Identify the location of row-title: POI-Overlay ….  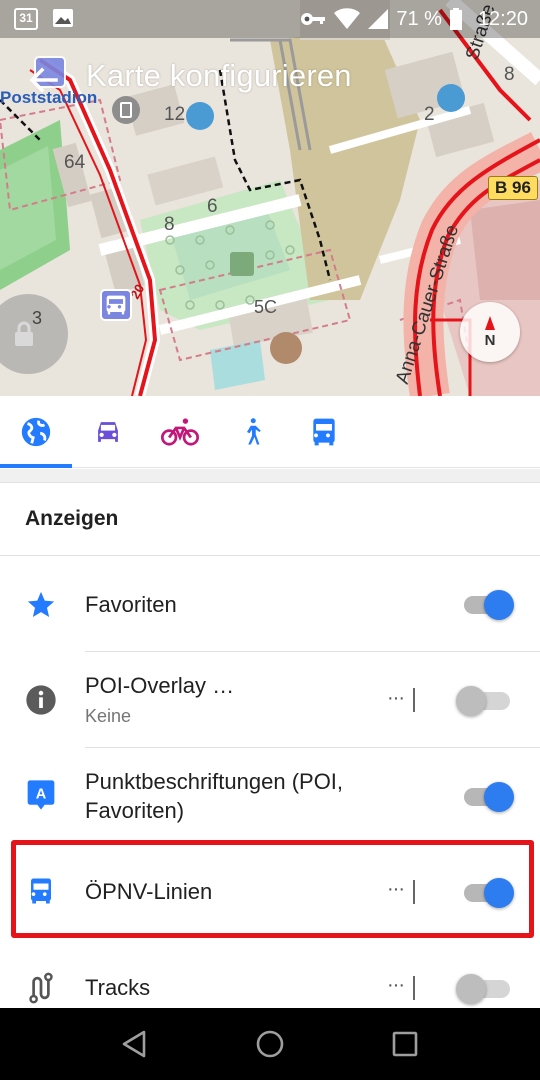
(160, 685).